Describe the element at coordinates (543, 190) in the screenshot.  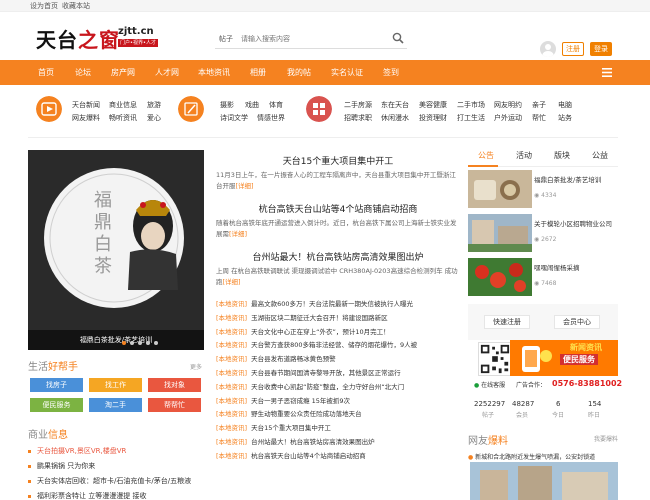
I see `list-item: 福鼎白茶批发/茶艺培训 ◉ 4334` at that location.